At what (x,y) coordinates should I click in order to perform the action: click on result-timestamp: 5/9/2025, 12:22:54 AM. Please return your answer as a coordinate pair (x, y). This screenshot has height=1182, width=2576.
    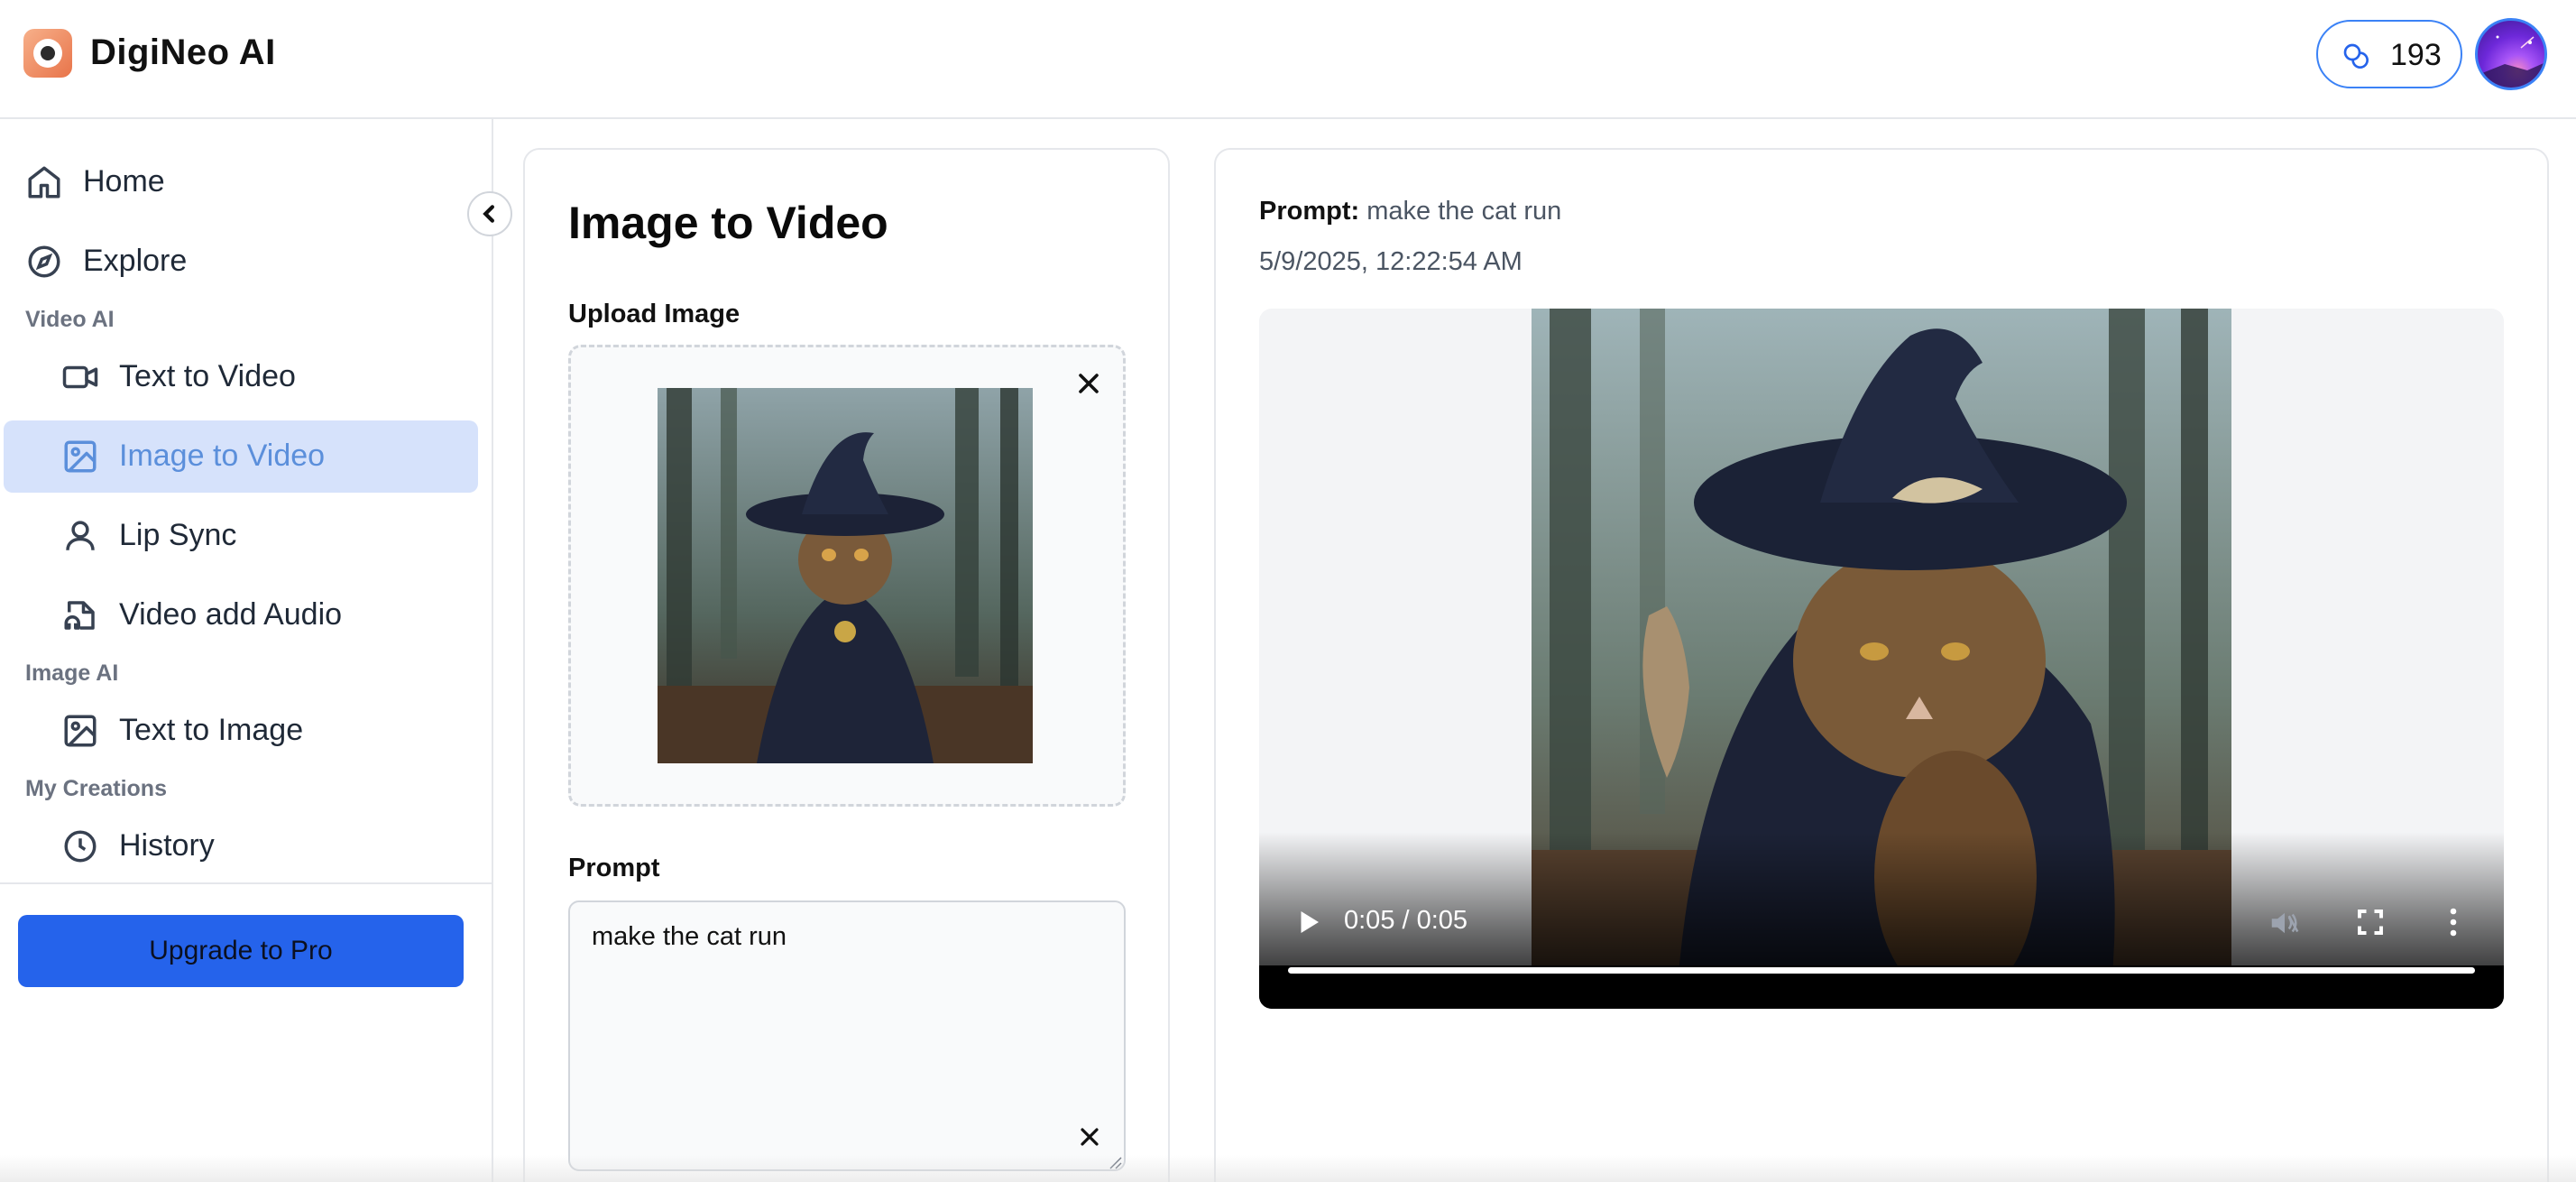
    Looking at the image, I should click on (1391, 261).